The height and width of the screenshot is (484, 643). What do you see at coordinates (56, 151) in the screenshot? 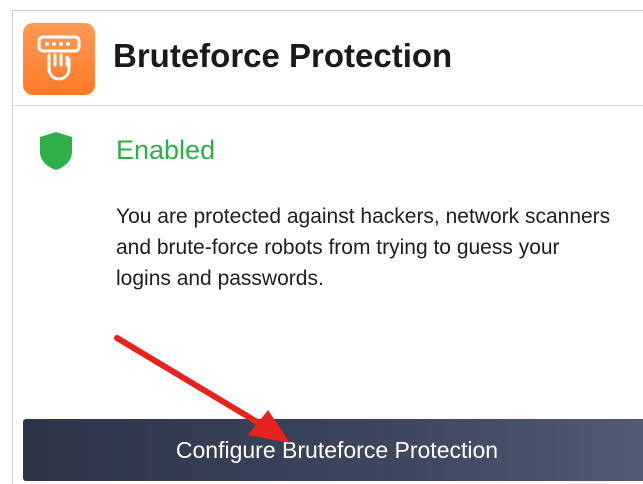
I see `green-shield-icon` at bounding box center [56, 151].